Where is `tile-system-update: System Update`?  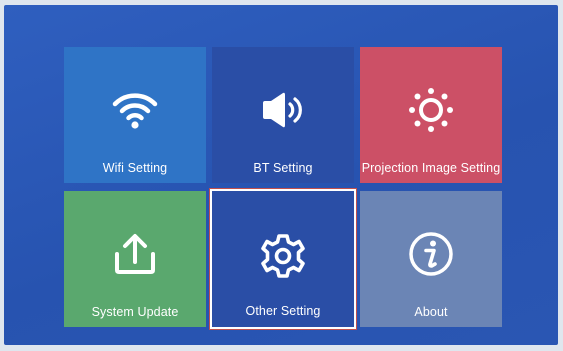 tile-system-update: System Update is located at coordinates (135, 259).